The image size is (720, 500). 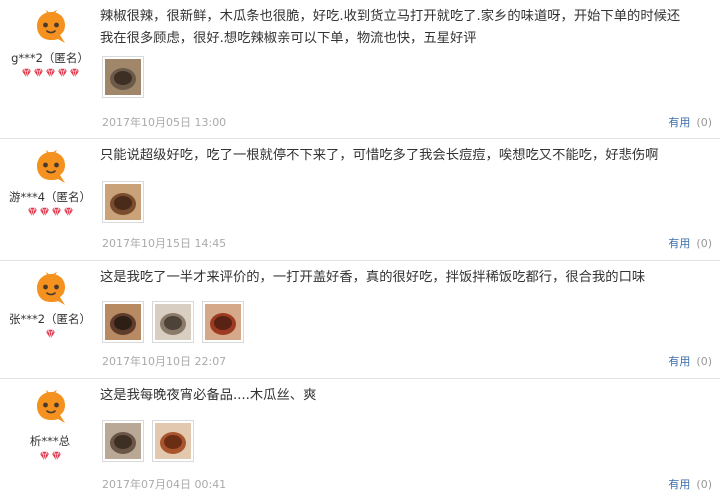 I want to click on review-meta: 2017年10月05日 13:00 有用 (0), so click(x=410, y=122).